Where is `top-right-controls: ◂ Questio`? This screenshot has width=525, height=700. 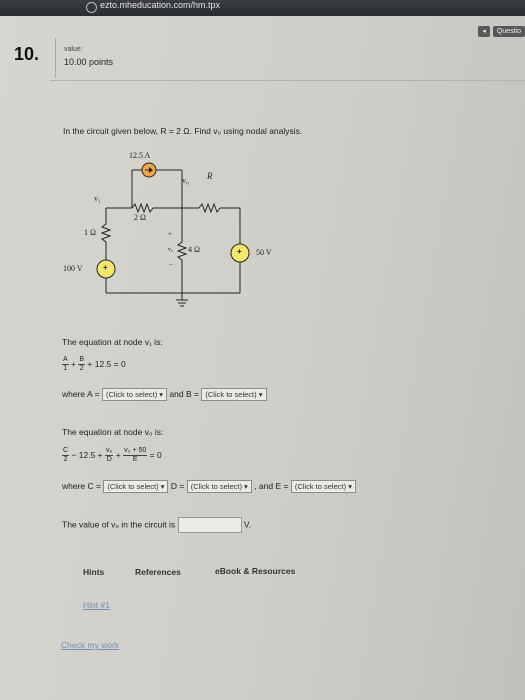 top-right-controls: ◂ Questio is located at coordinates (501, 31).